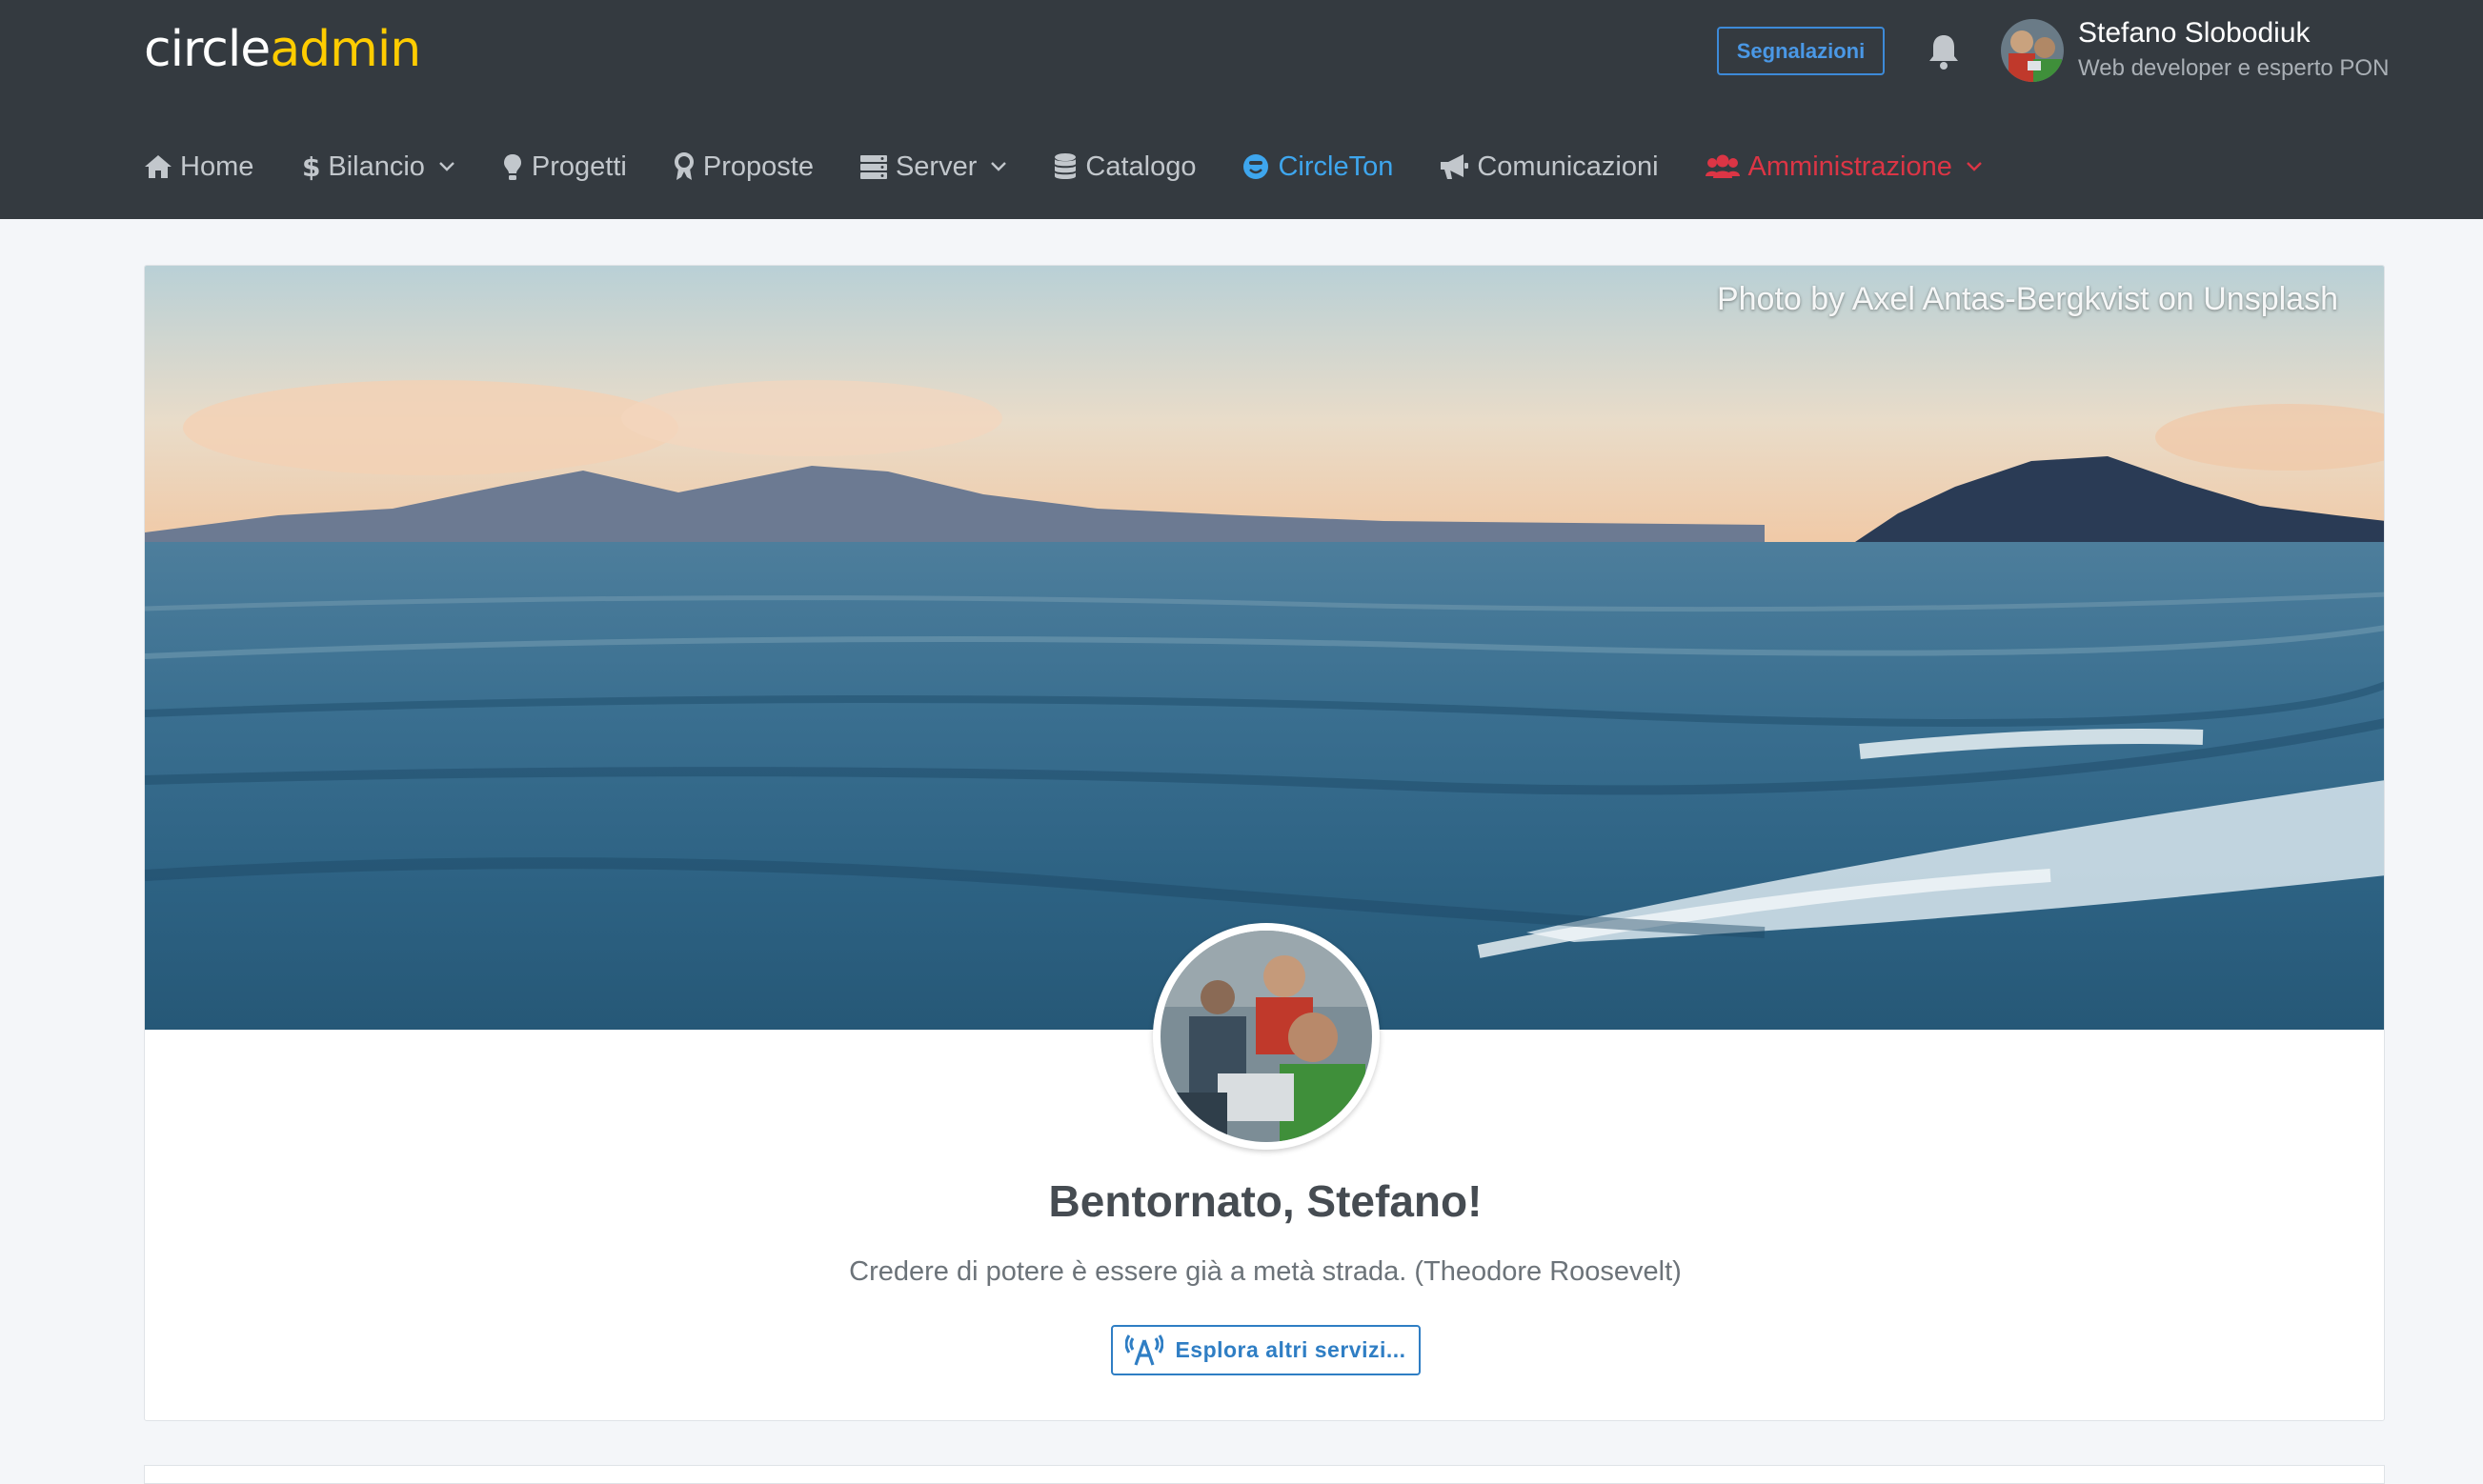 The height and width of the screenshot is (1484, 2483). I want to click on award-icon, so click(684, 166).